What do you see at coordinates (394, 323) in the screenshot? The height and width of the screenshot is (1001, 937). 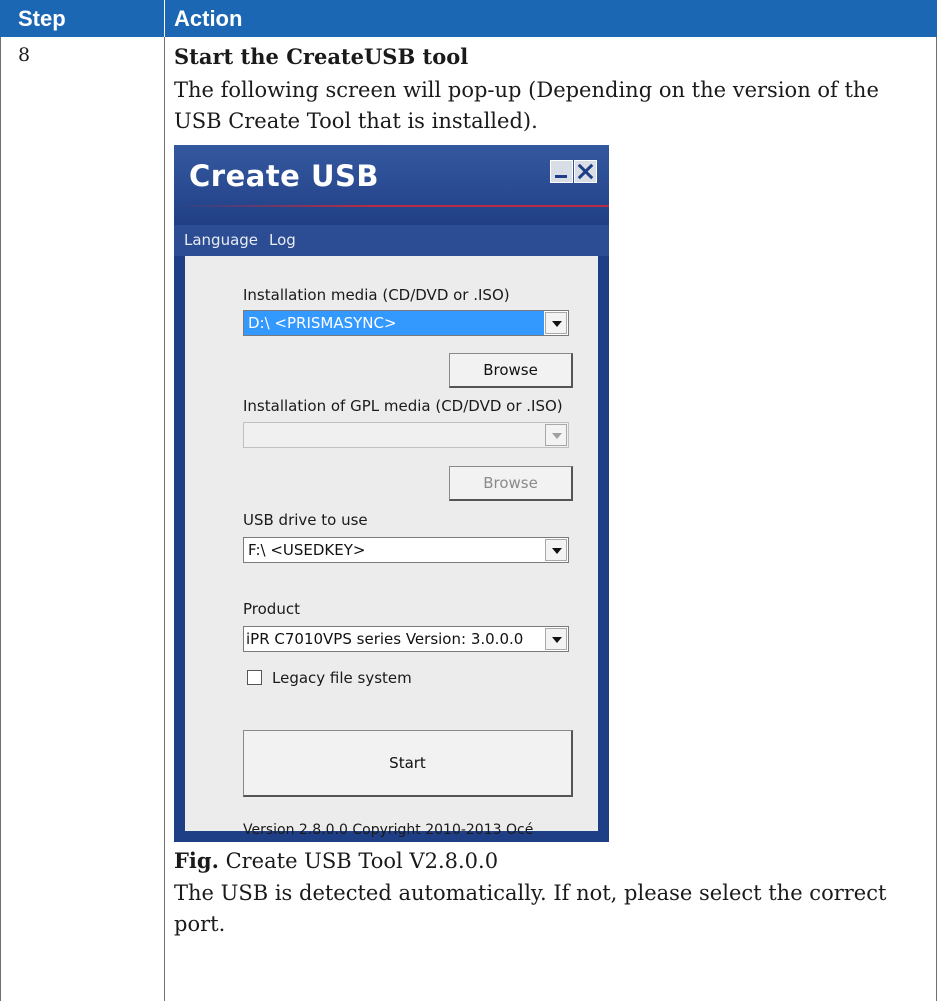 I see `install-media-value: D:\ <PRISMASYNC>` at bounding box center [394, 323].